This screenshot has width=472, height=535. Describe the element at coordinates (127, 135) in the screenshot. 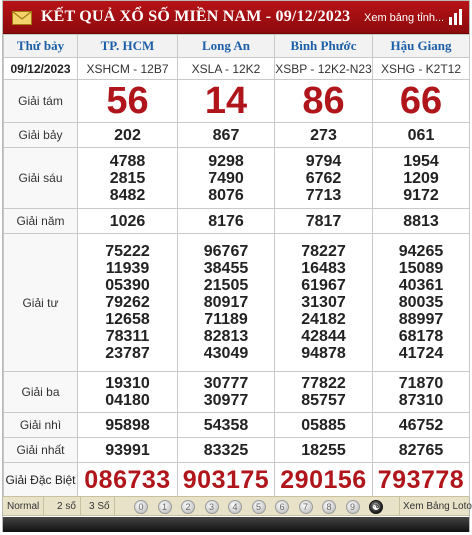

I see `winning-number: 202` at that location.